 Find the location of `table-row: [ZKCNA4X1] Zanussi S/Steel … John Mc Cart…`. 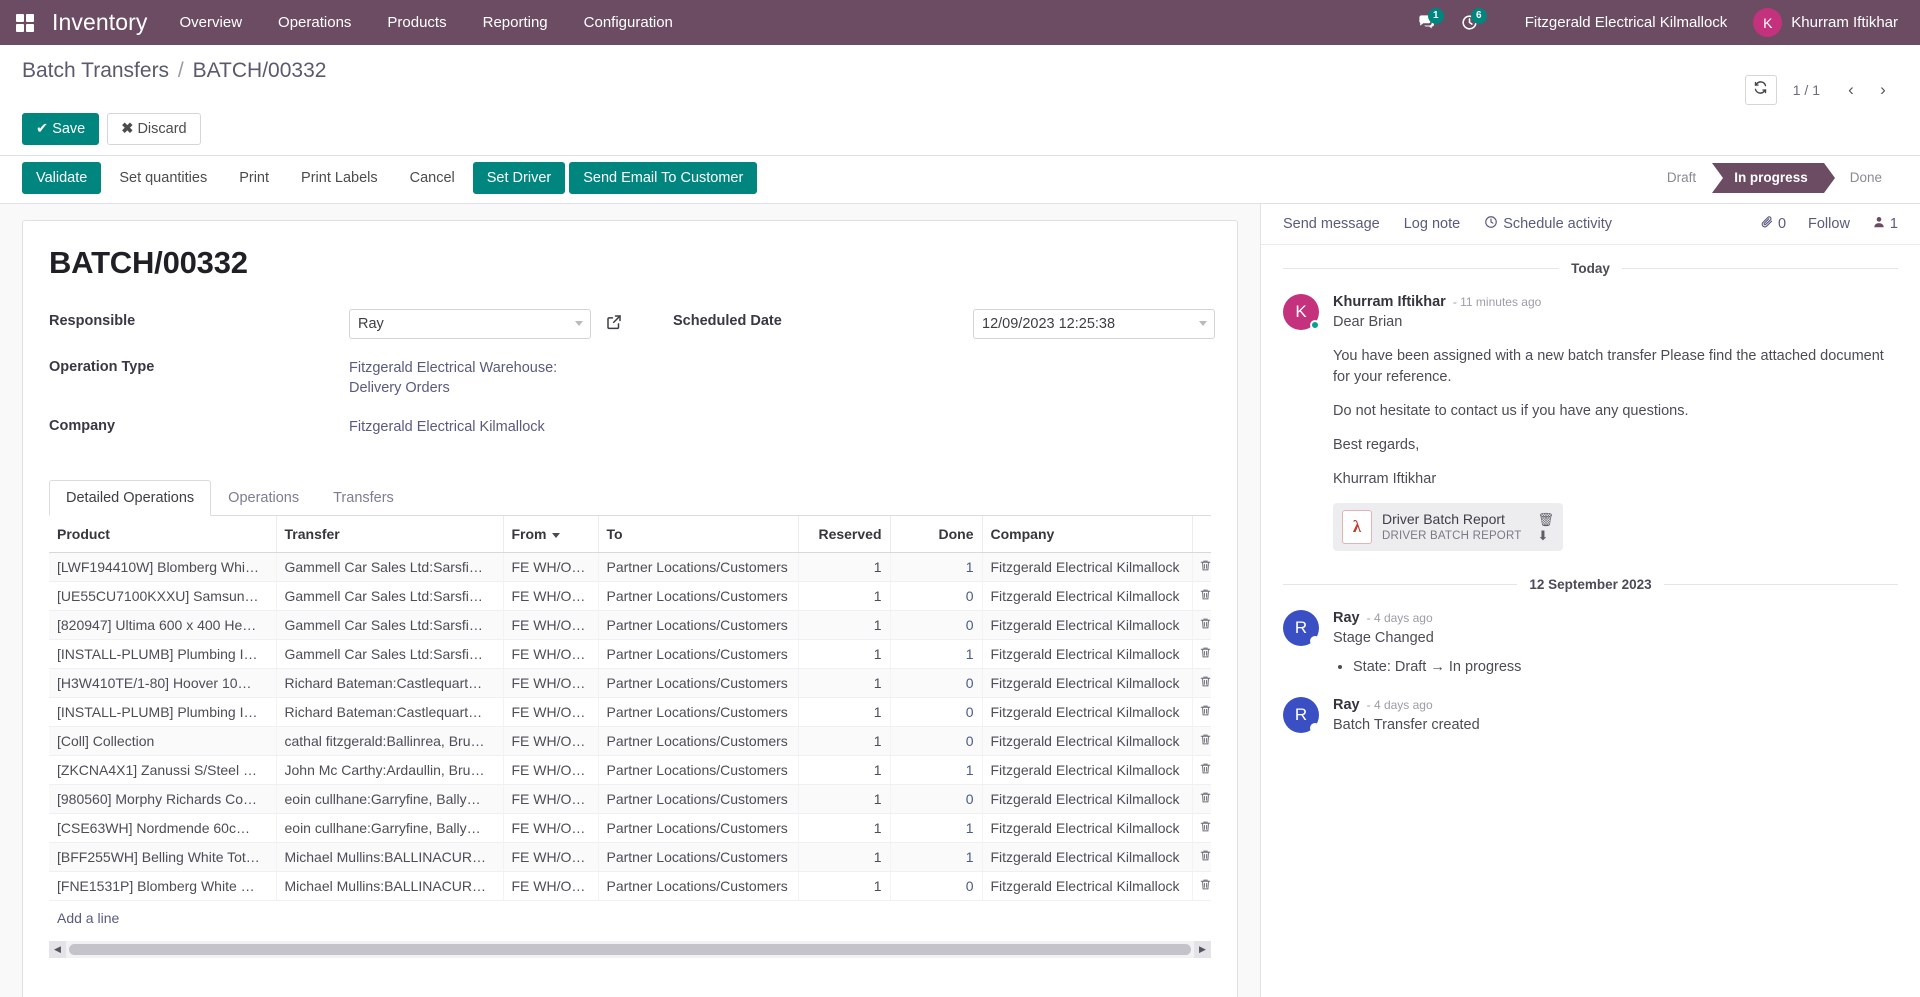

table-row: [ZKCNA4X1] Zanussi S/Steel … John Mc Cart… is located at coordinates (630, 770).